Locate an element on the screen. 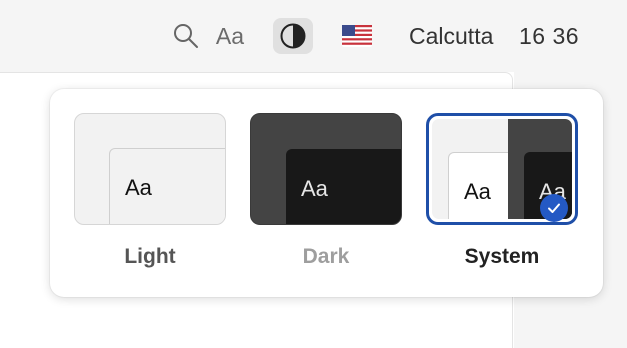 The width and height of the screenshot is (627, 348). language-button is located at coordinates (357, 36).